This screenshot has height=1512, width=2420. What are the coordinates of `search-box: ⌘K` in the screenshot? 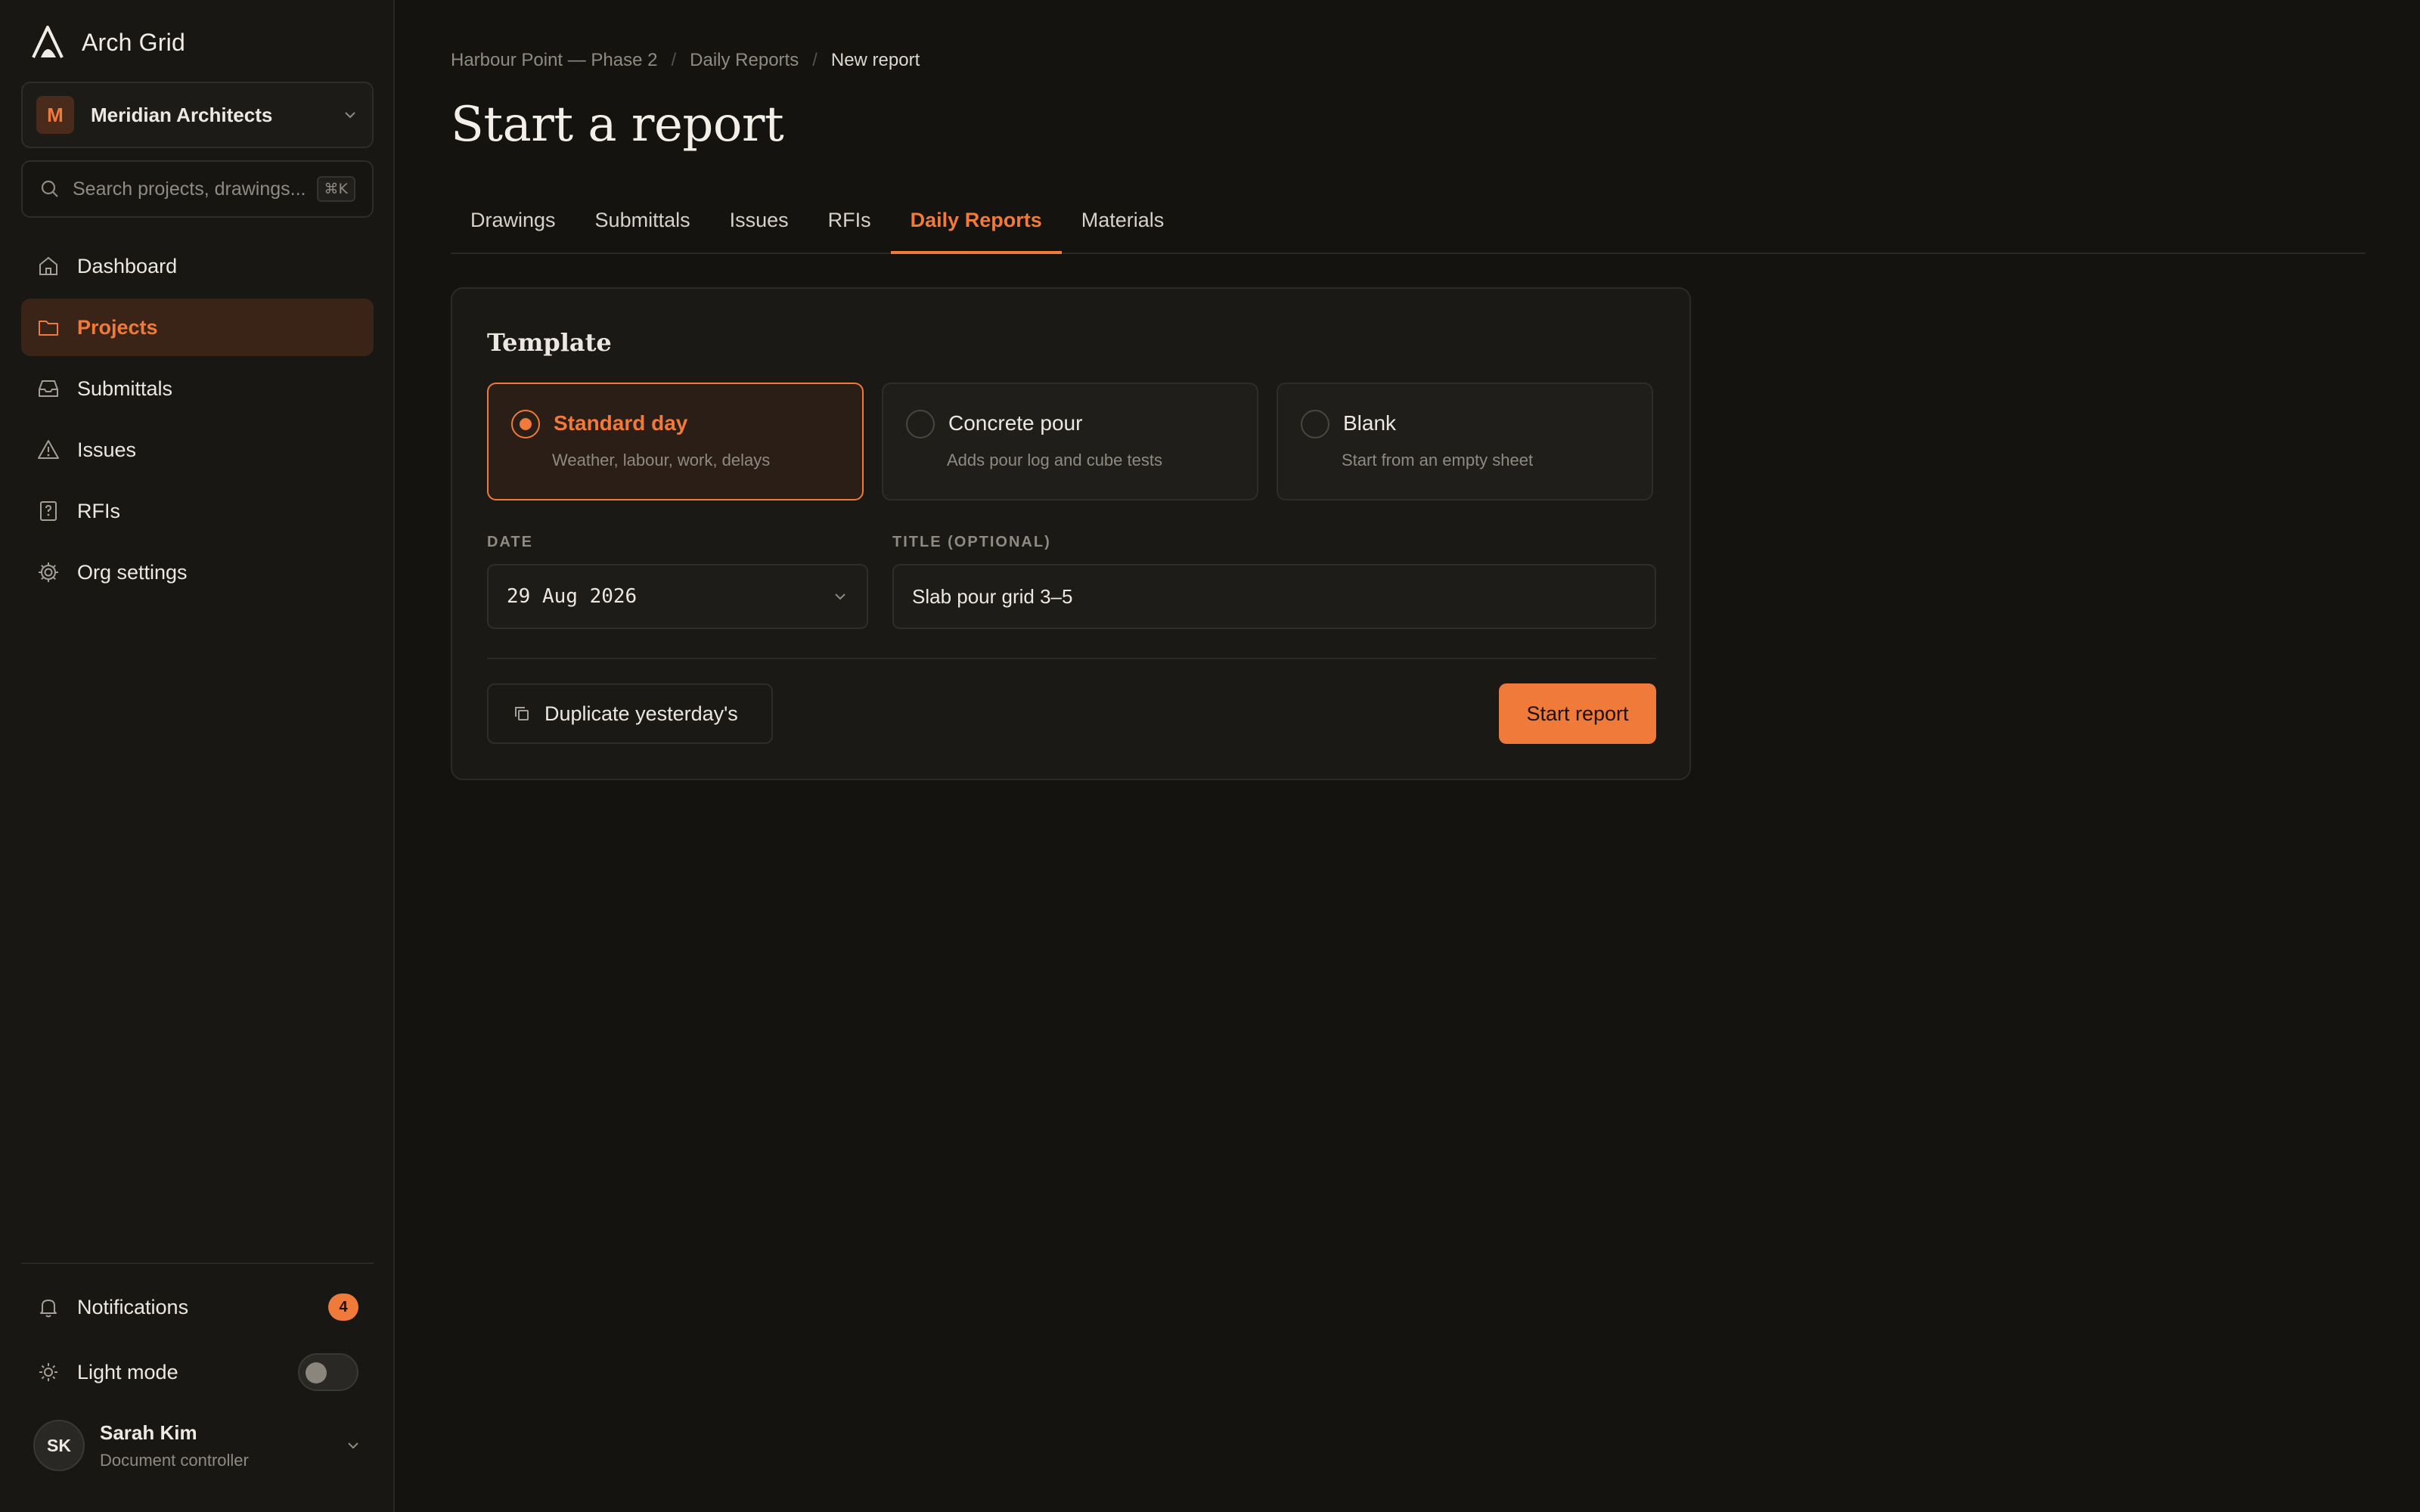 It's located at (197, 189).